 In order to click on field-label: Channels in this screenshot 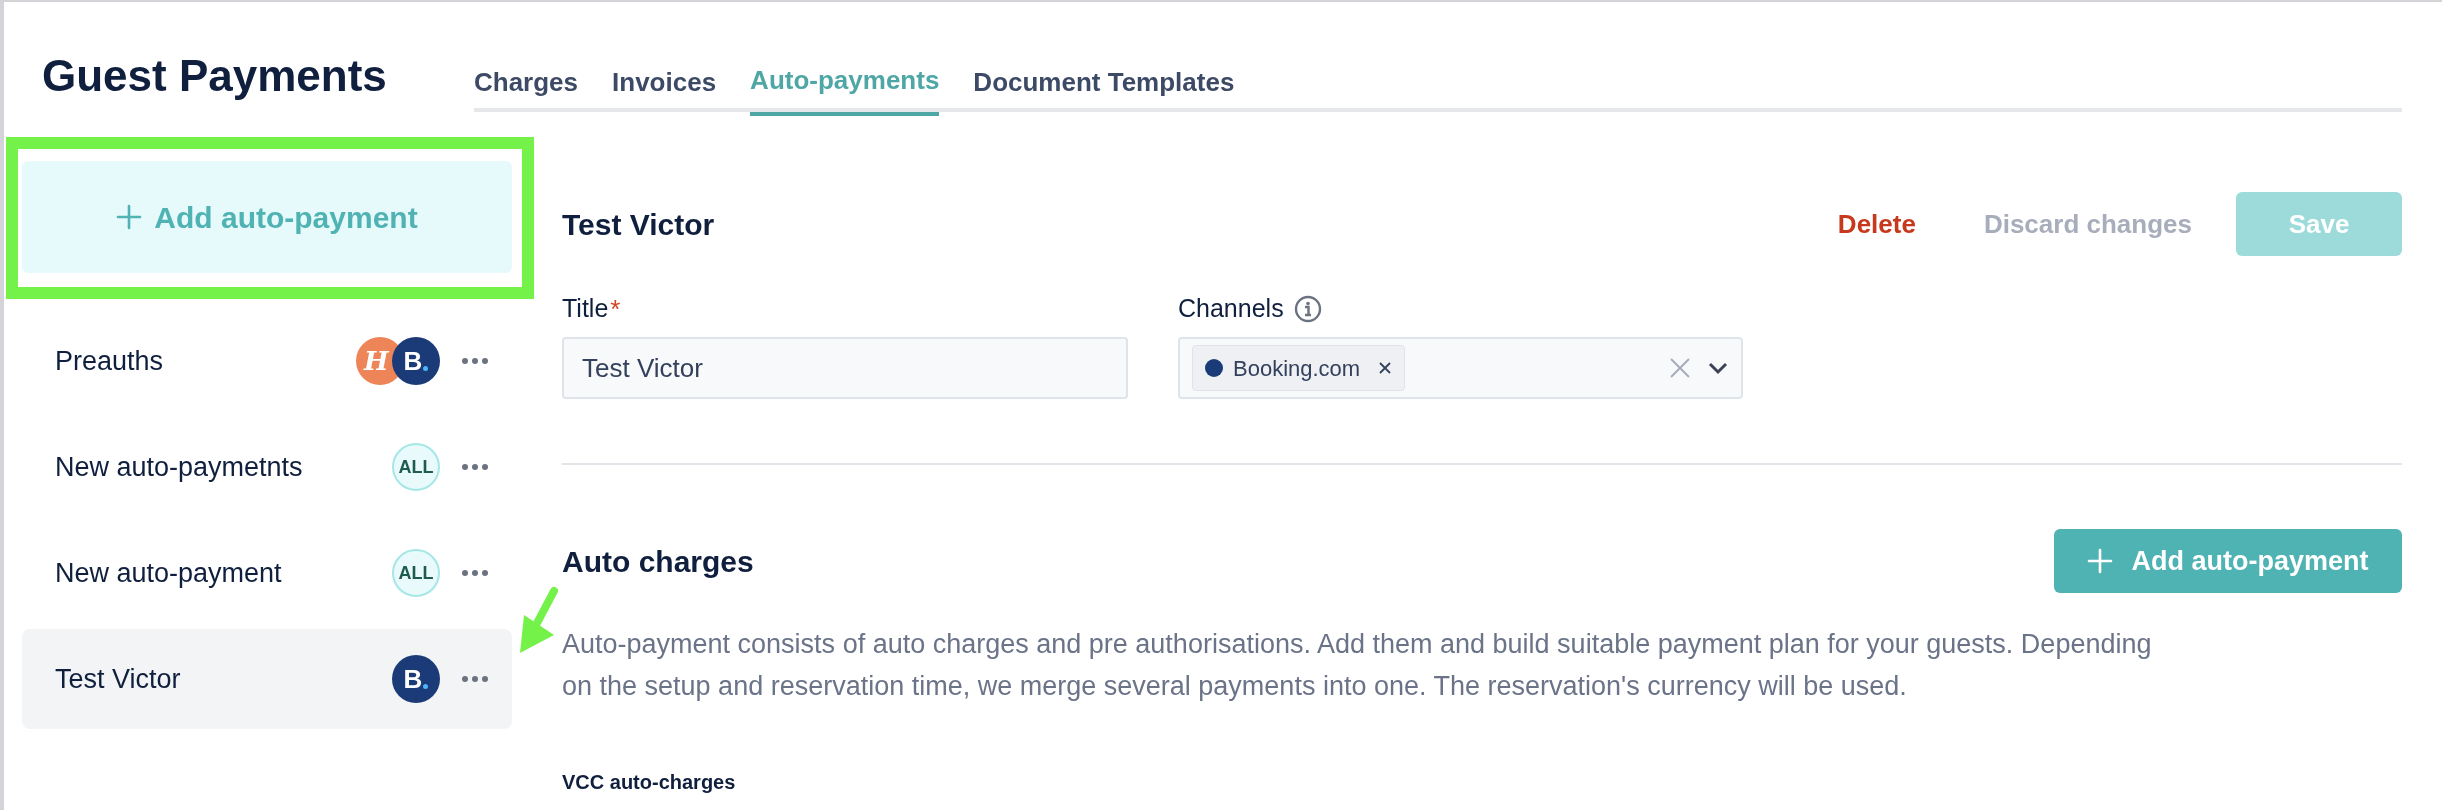, I will do `click(1231, 309)`.